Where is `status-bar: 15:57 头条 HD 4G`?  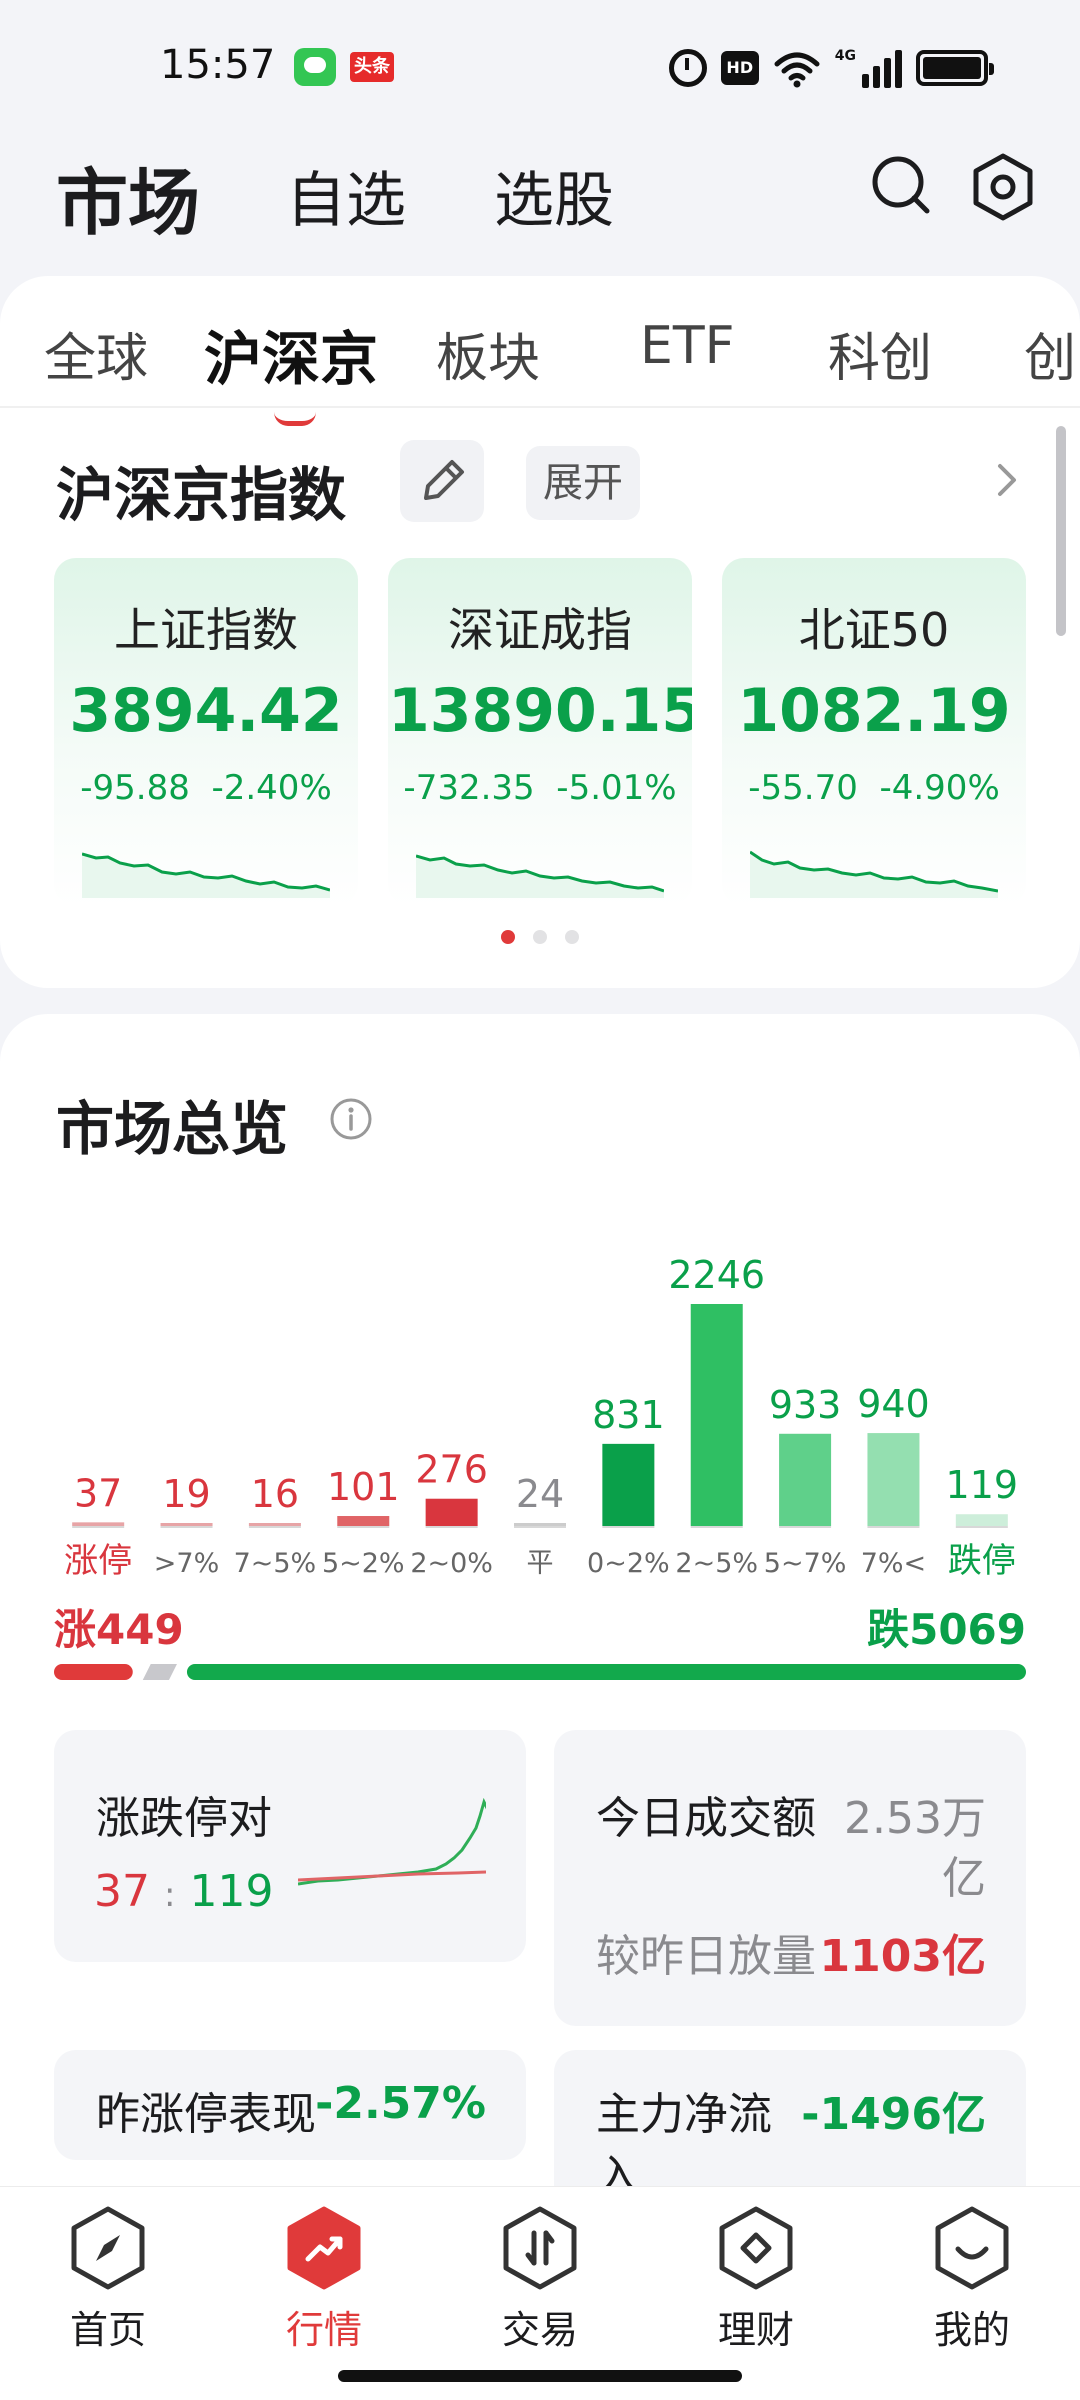 status-bar: 15:57 头条 HD 4G is located at coordinates (540, 65).